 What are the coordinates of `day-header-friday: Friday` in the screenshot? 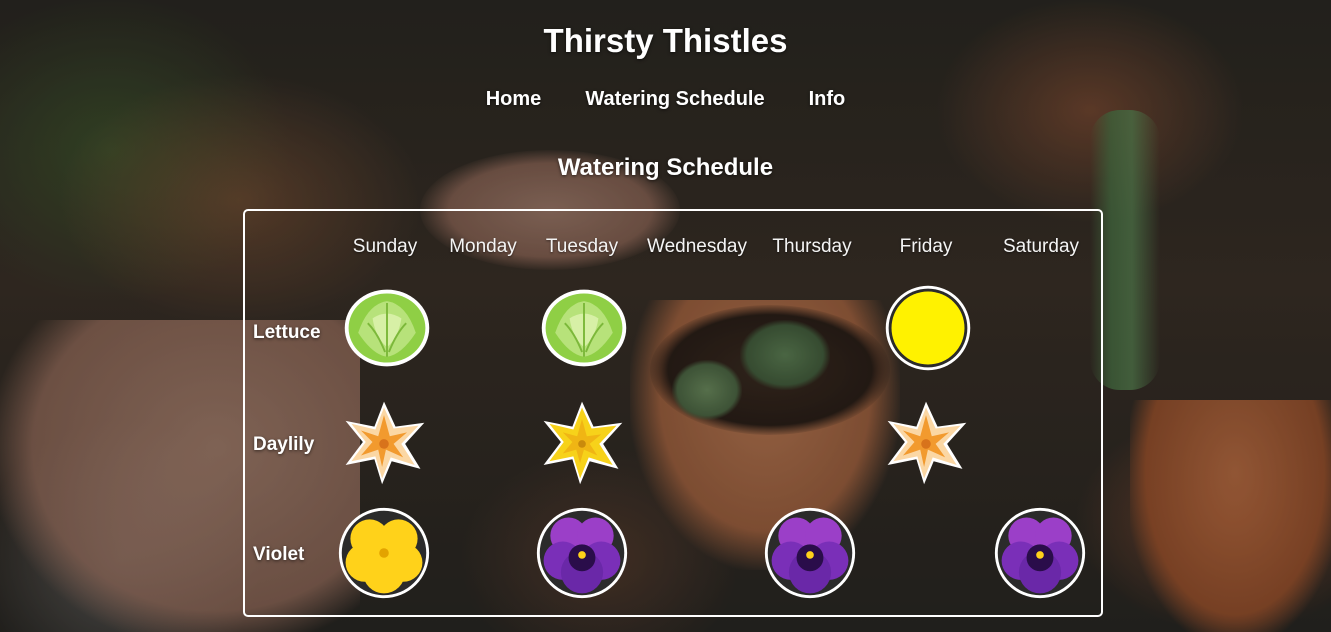 It's located at (926, 246).